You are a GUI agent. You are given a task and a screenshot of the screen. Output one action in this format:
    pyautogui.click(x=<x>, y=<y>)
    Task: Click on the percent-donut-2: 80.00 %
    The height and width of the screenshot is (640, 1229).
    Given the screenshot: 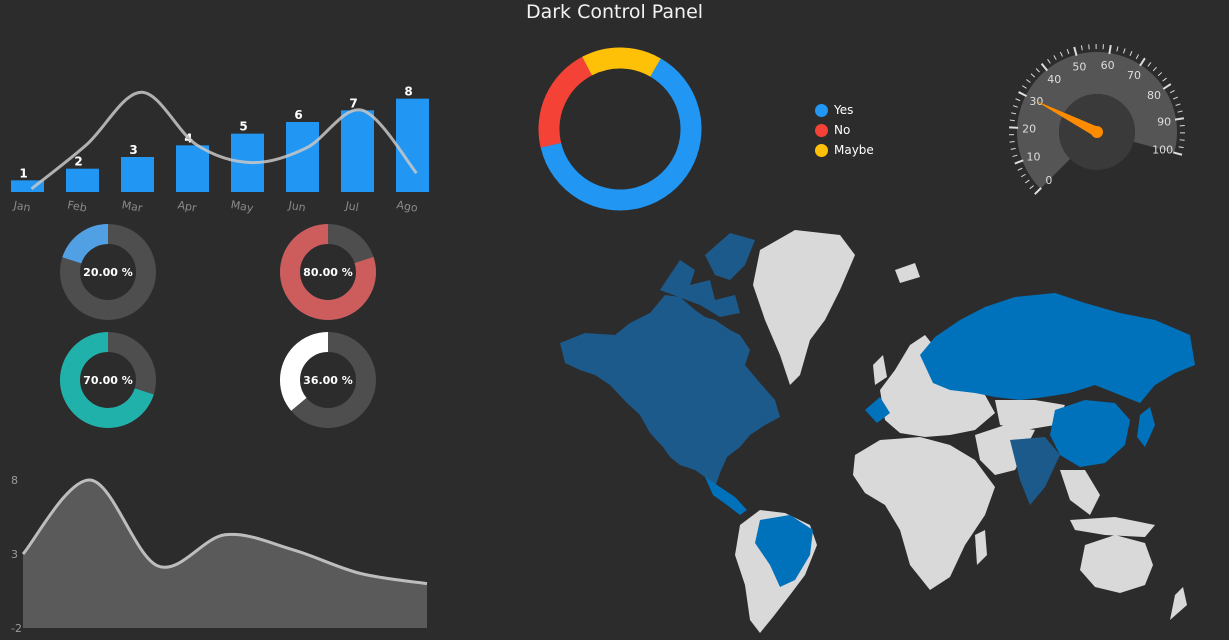 What is the action you would take?
    pyautogui.click(x=328, y=272)
    